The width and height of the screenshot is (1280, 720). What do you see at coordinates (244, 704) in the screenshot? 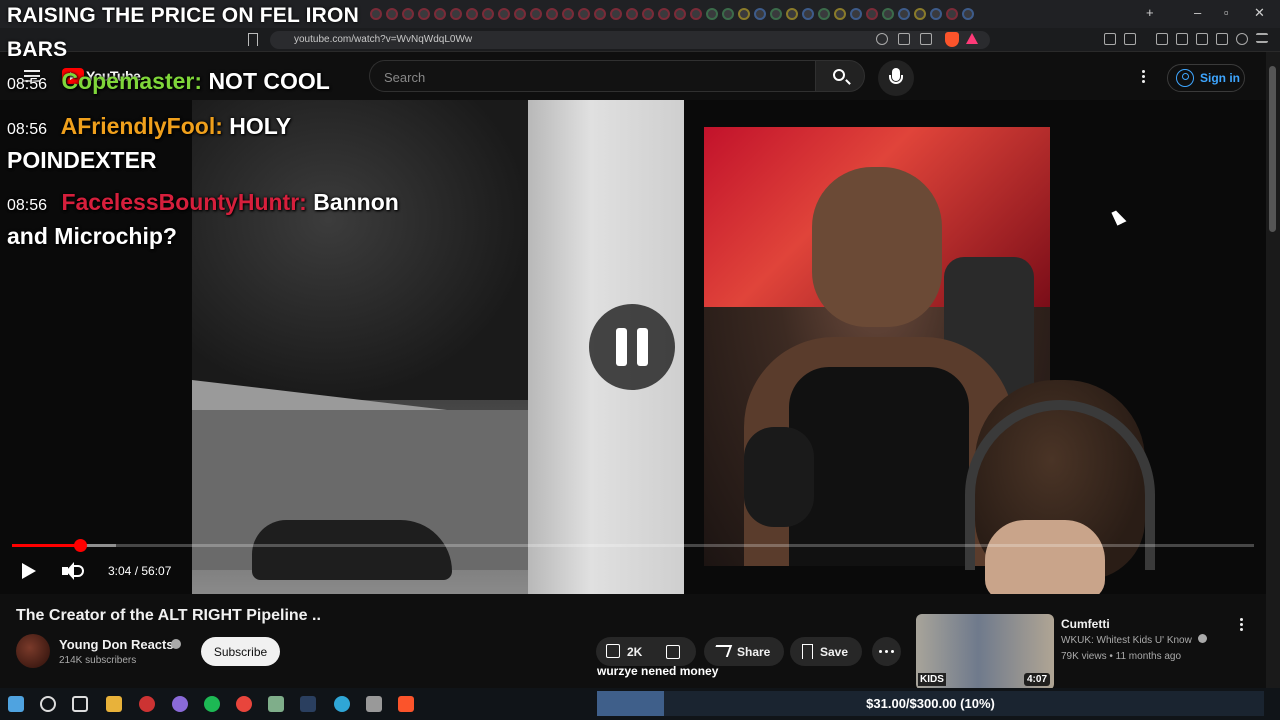
I see `chrome-icon` at bounding box center [244, 704].